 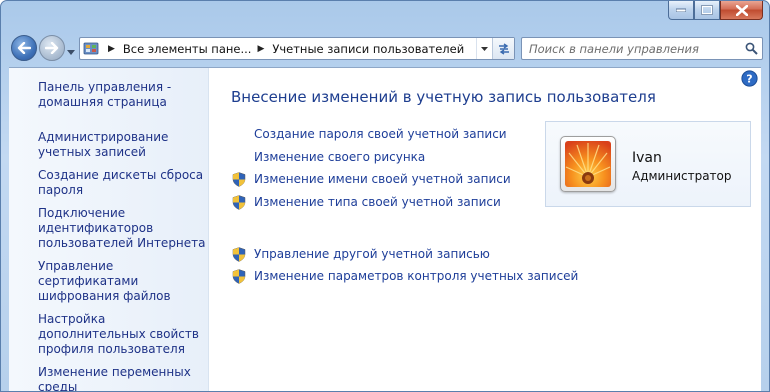 I want to click on control-panel-icon, so click(x=91, y=48).